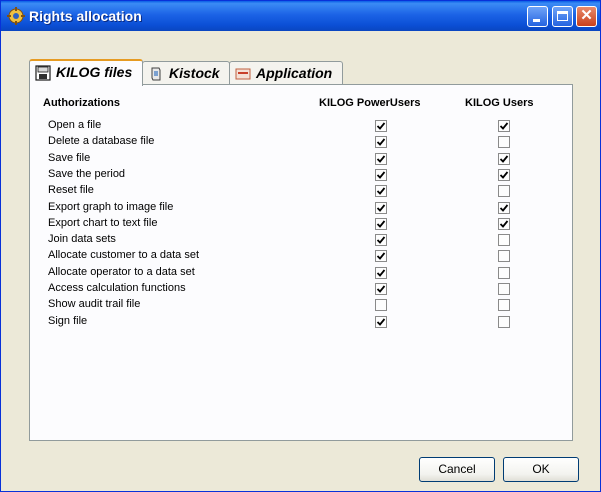 Image resolution: width=601 pixels, height=492 pixels. I want to click on tab-label: Kistock, so click(194, 73).